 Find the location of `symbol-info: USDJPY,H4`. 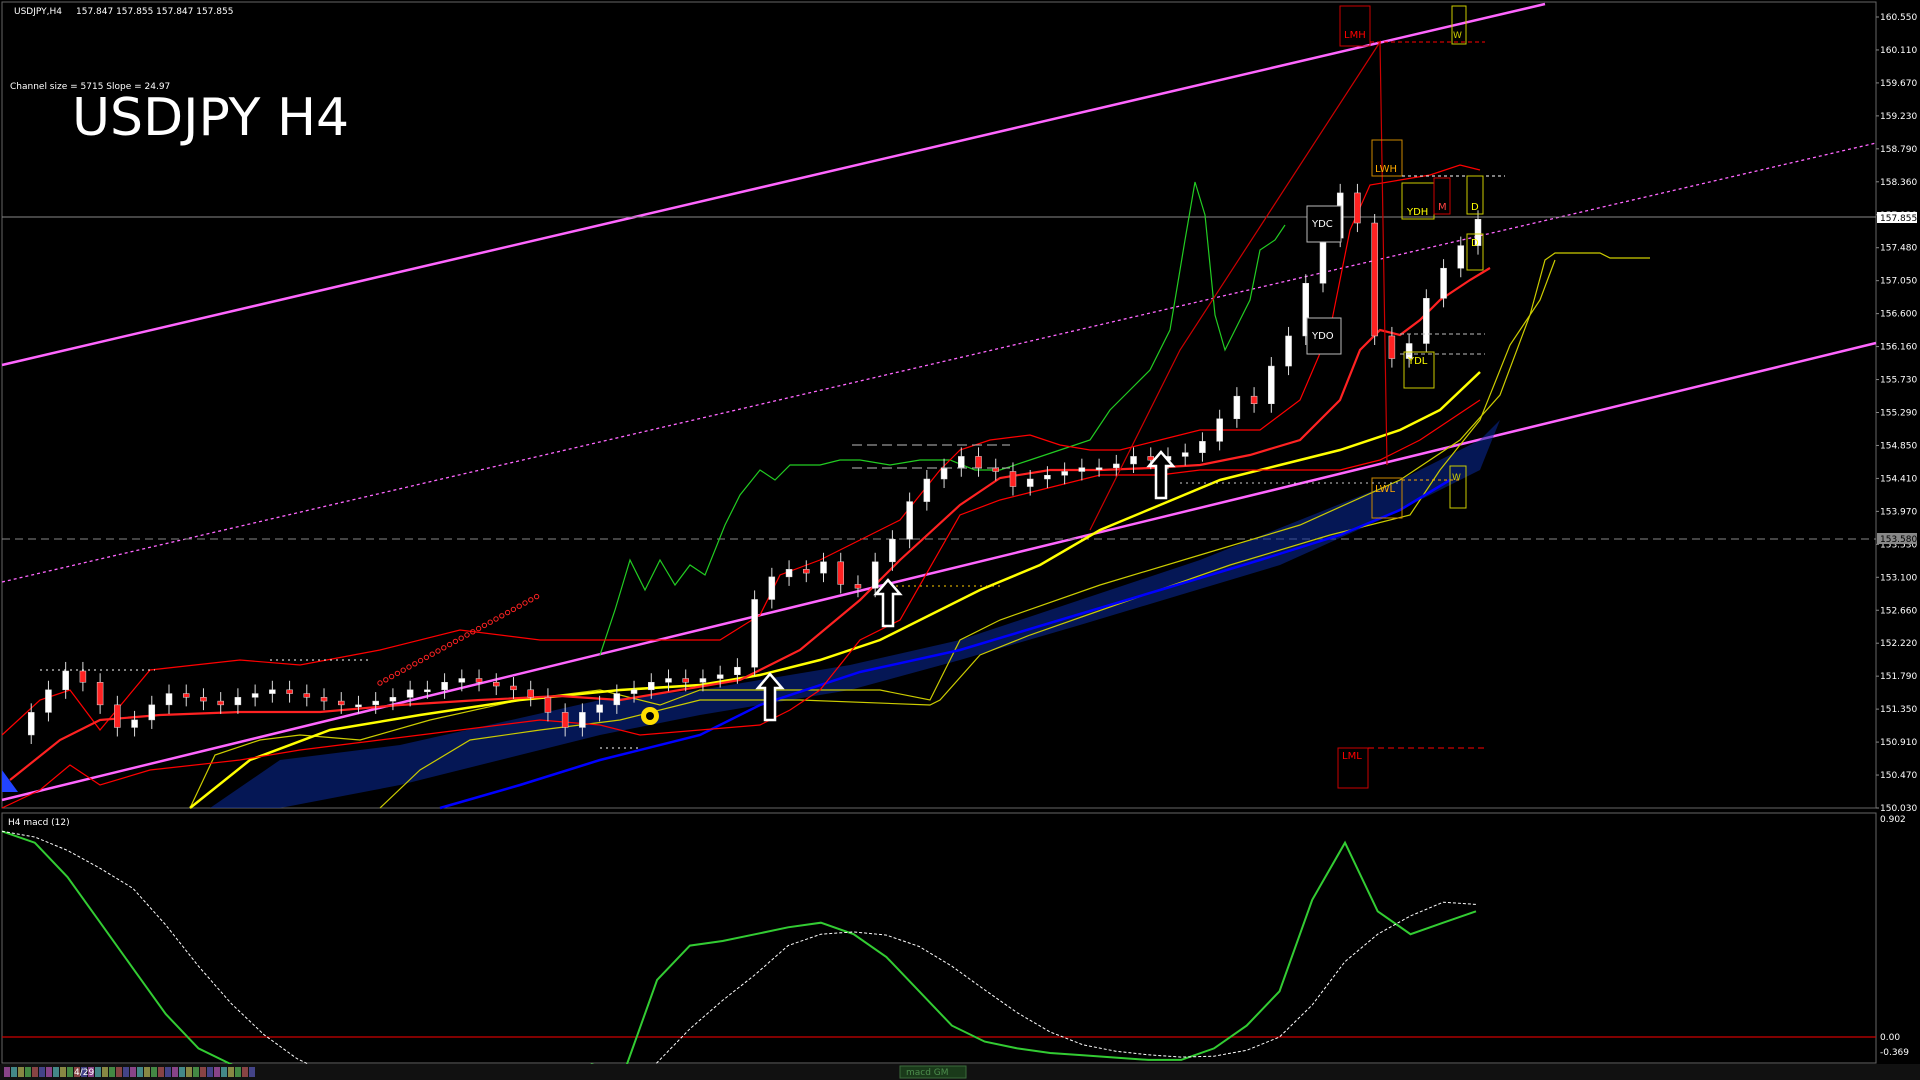

symbol-info: USDJPY,H4 is located at coordinates (38, 12).